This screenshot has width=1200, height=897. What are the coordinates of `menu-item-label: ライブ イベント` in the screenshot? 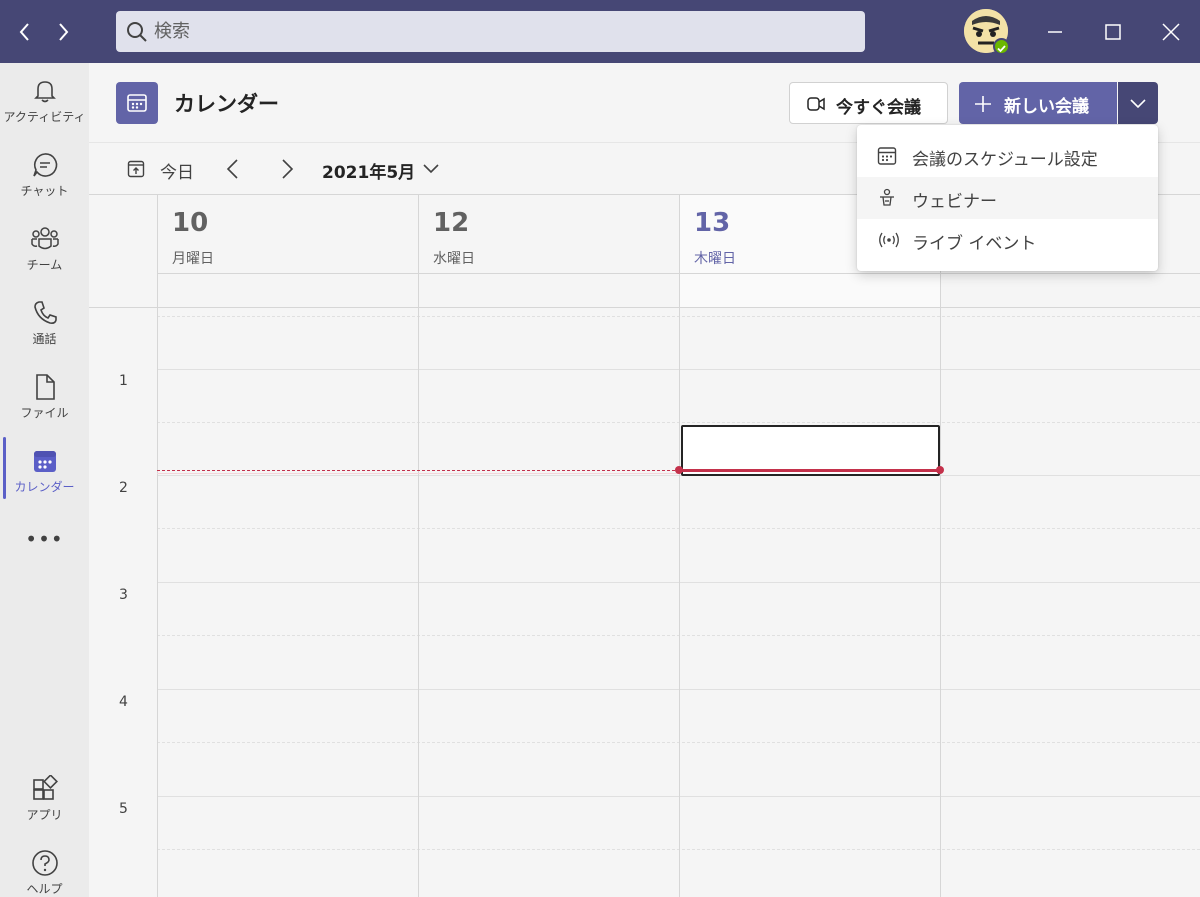 It's located at (974, 244).